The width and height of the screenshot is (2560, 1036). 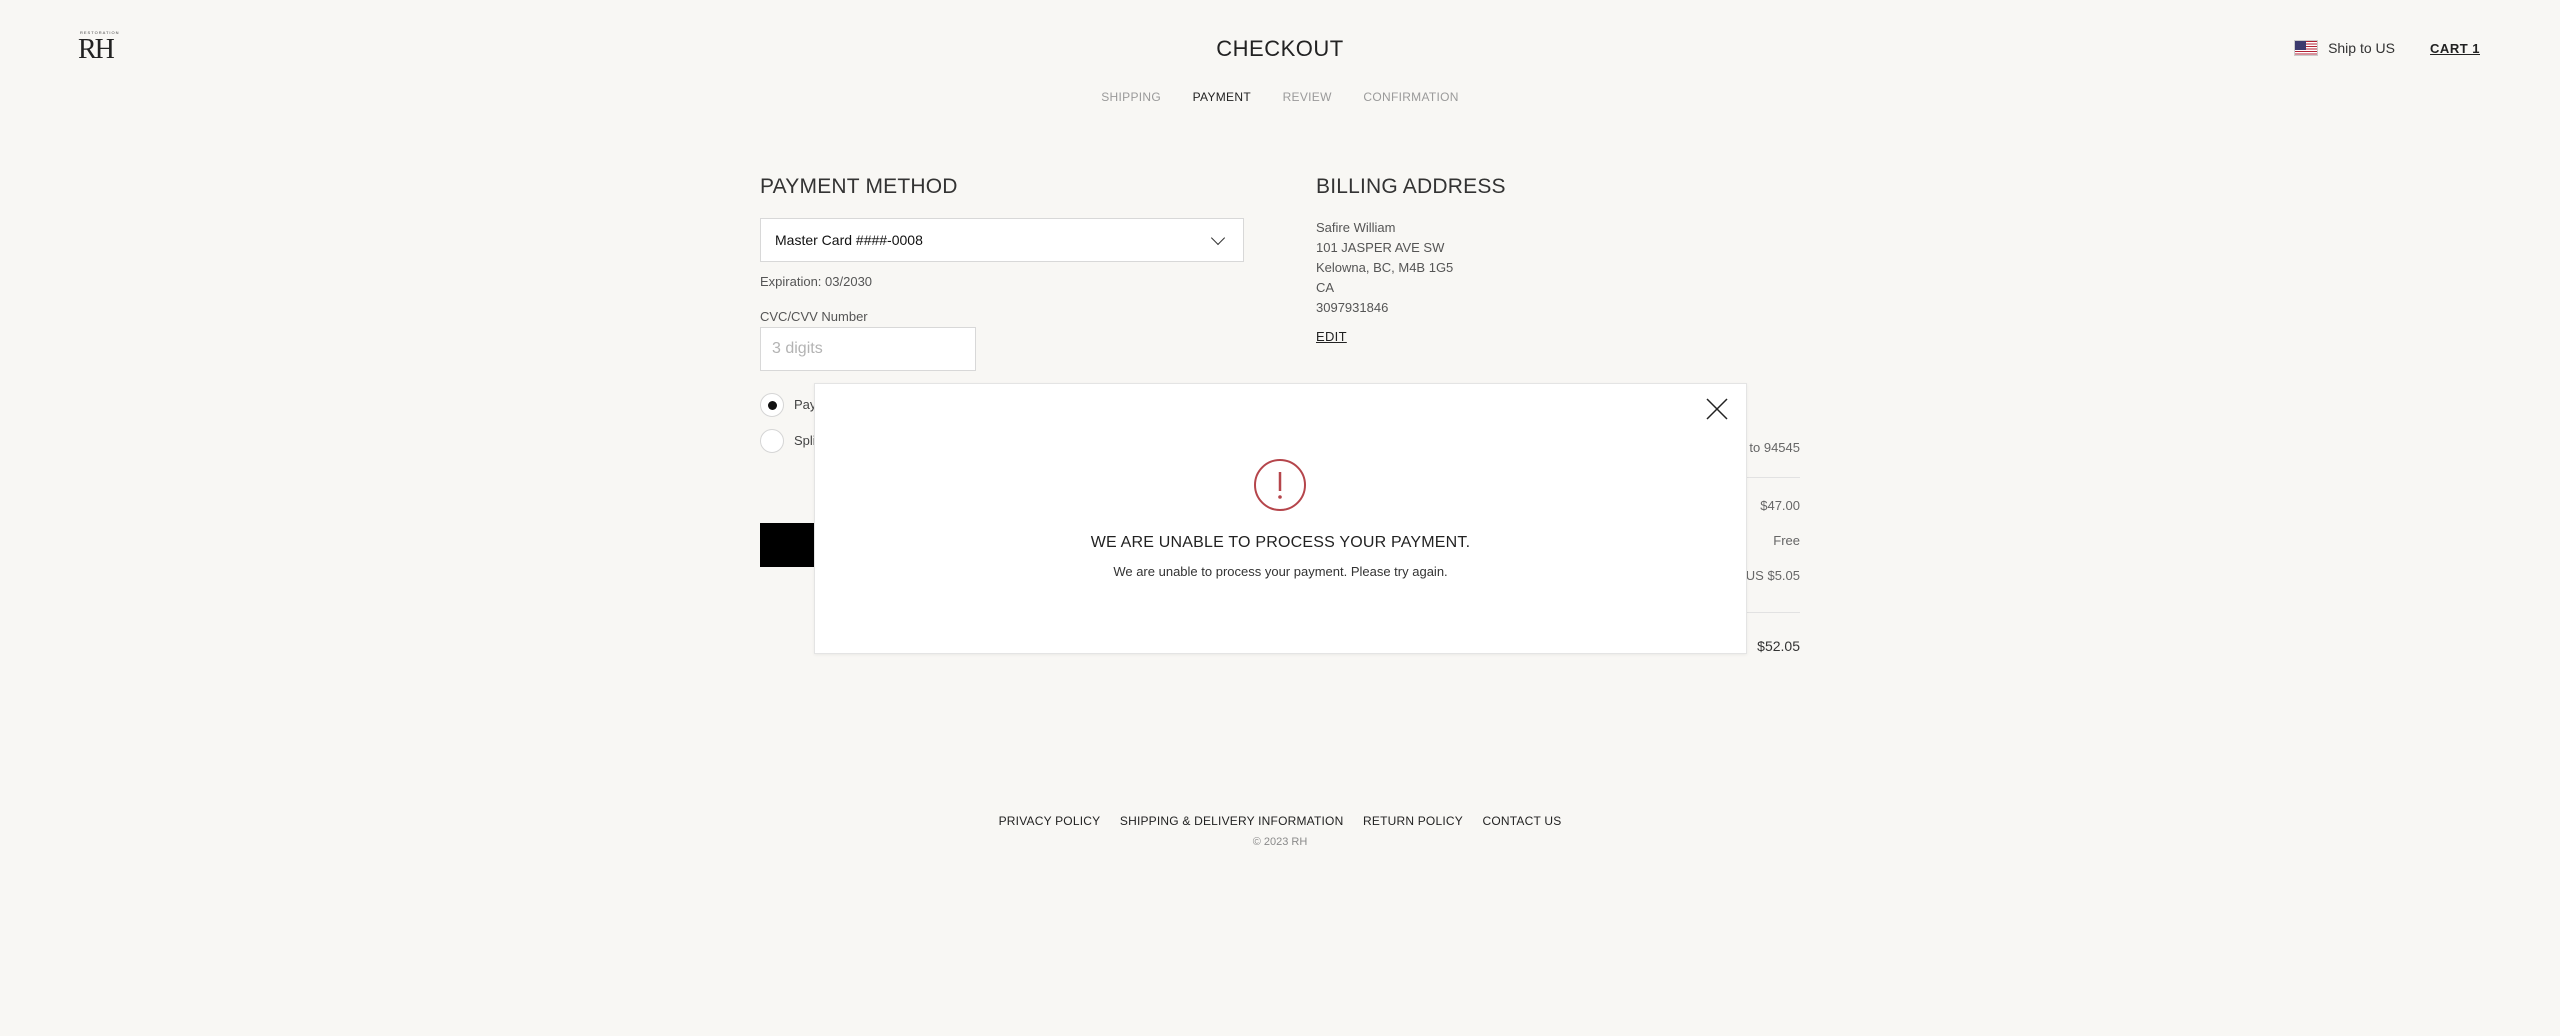 I want to click on card-select: Master Card ####-0008, so click(x=1002, y=240).